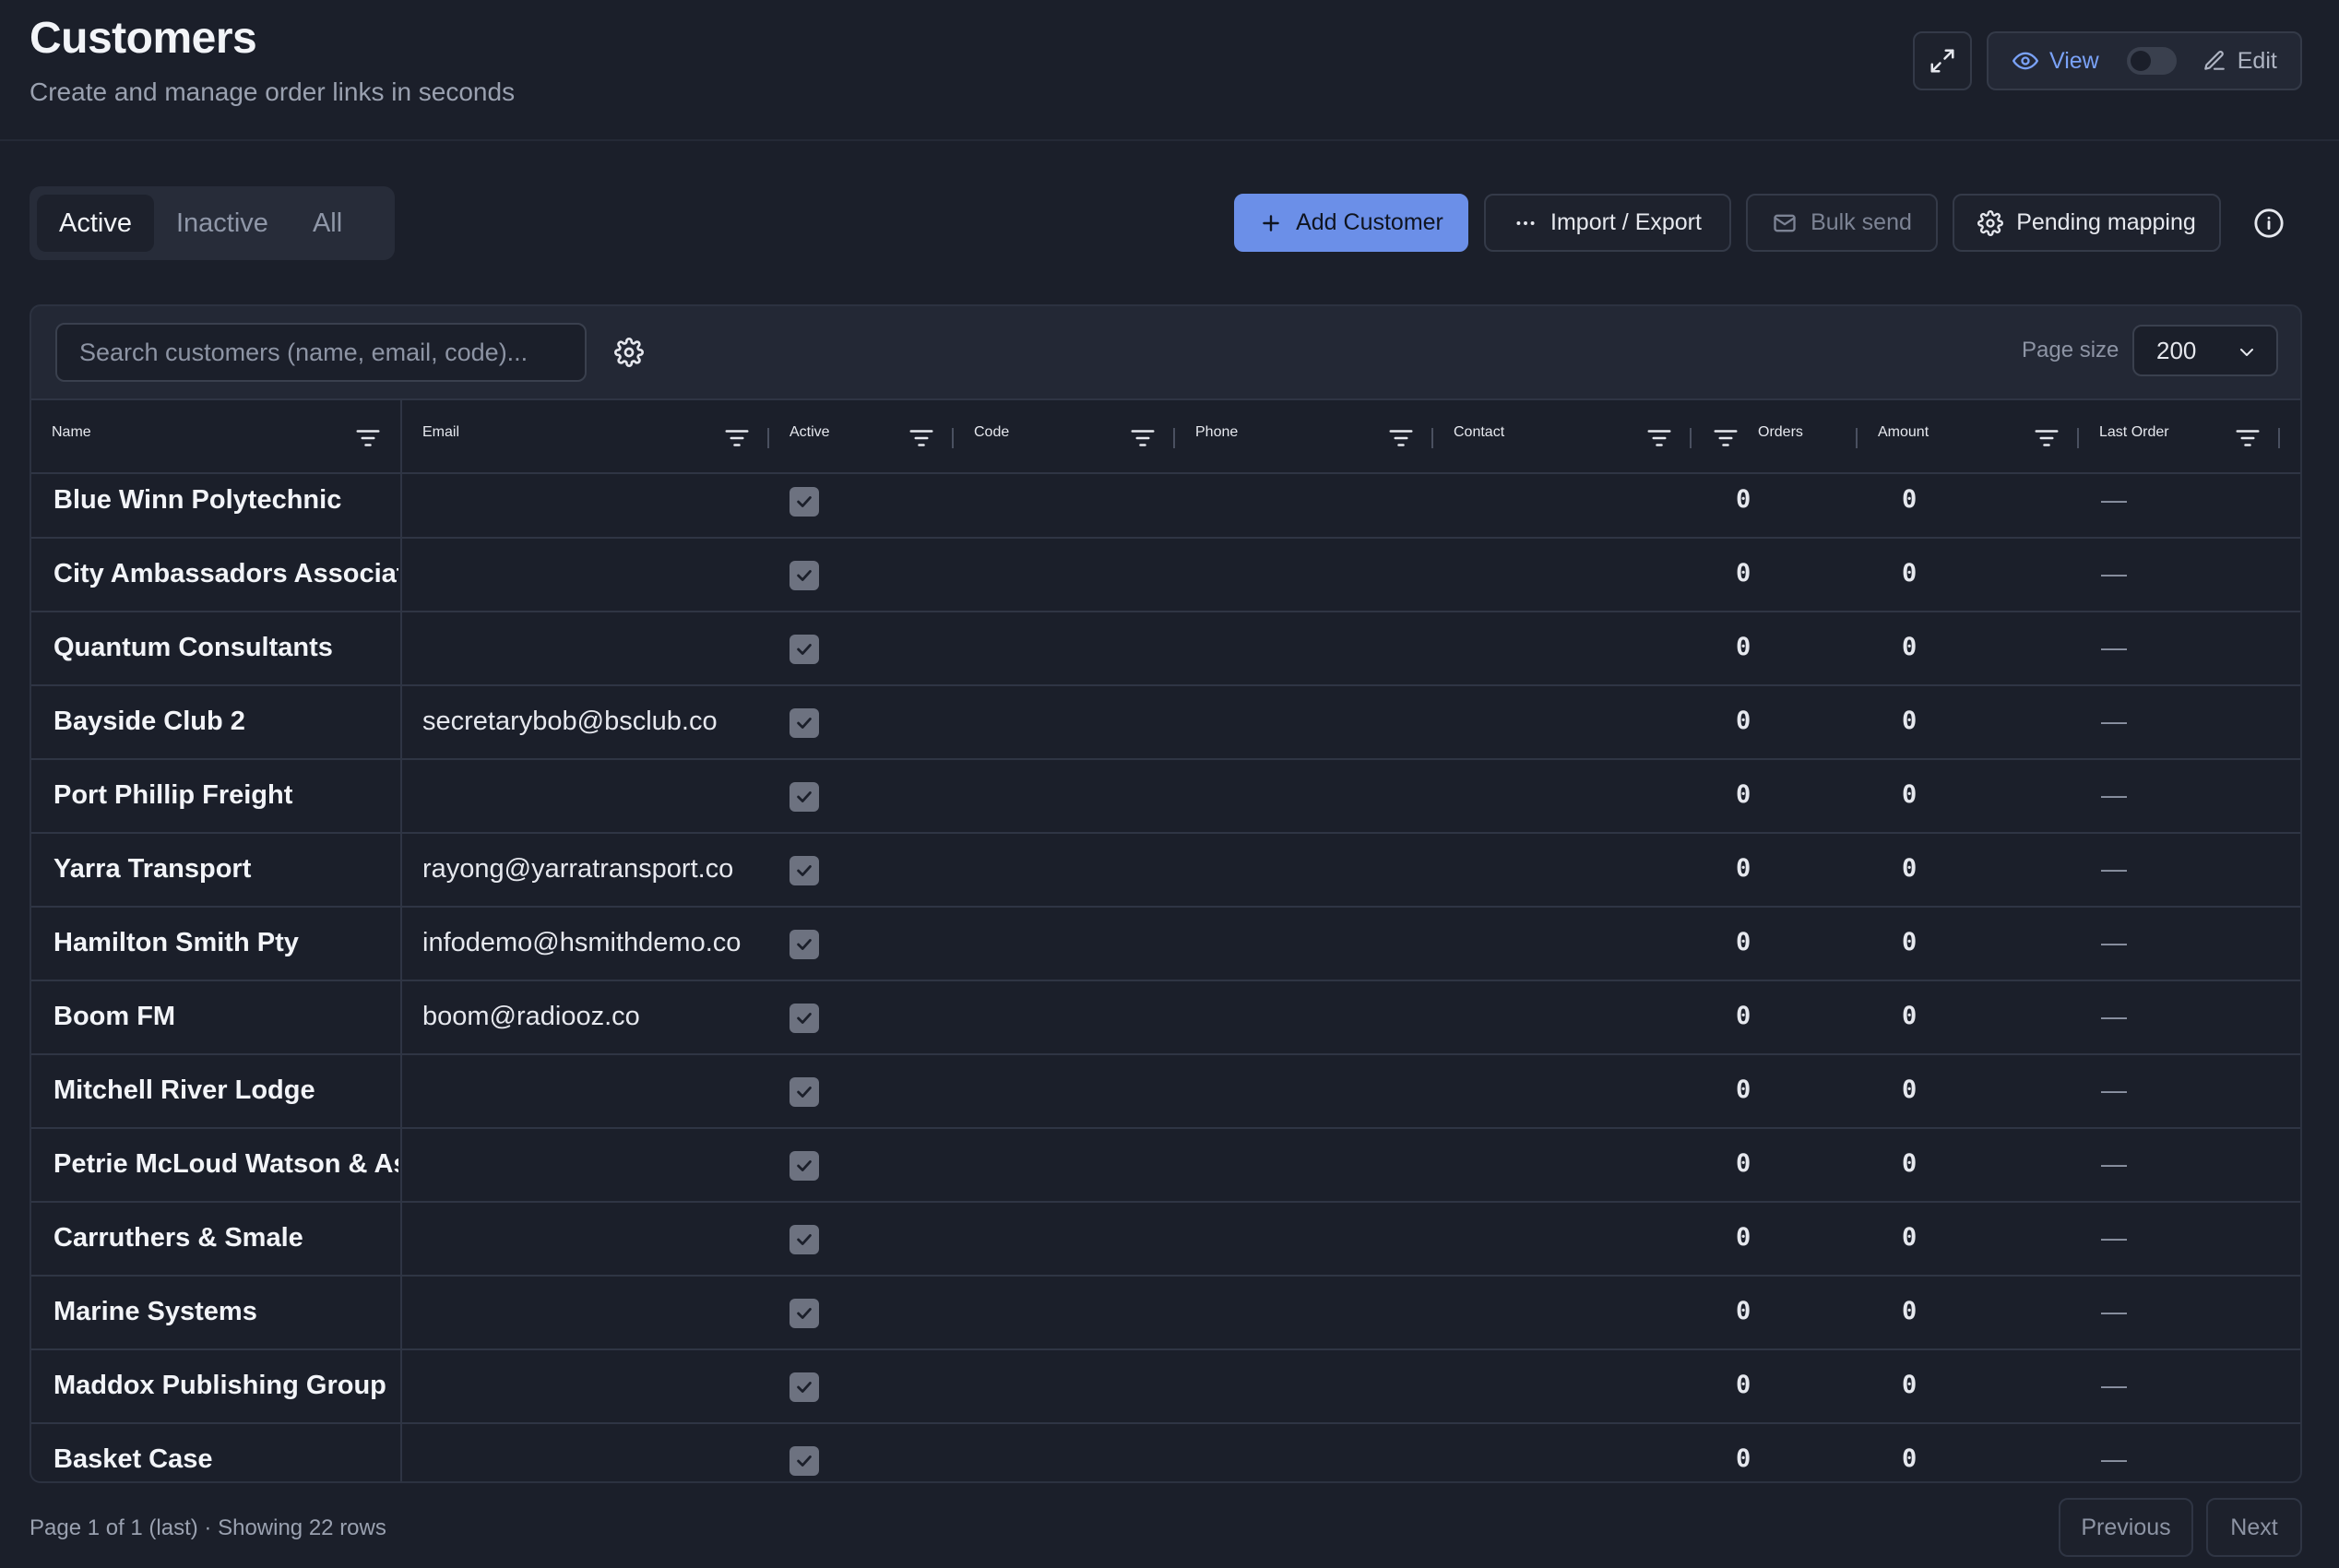 Image resolution: width=2339 pixels, height=1568 pixels. Describe the element at coordinates (1166, 797) in the screenshot. I see `table-row: Port Phillip Freight 0 0 —` at that location.